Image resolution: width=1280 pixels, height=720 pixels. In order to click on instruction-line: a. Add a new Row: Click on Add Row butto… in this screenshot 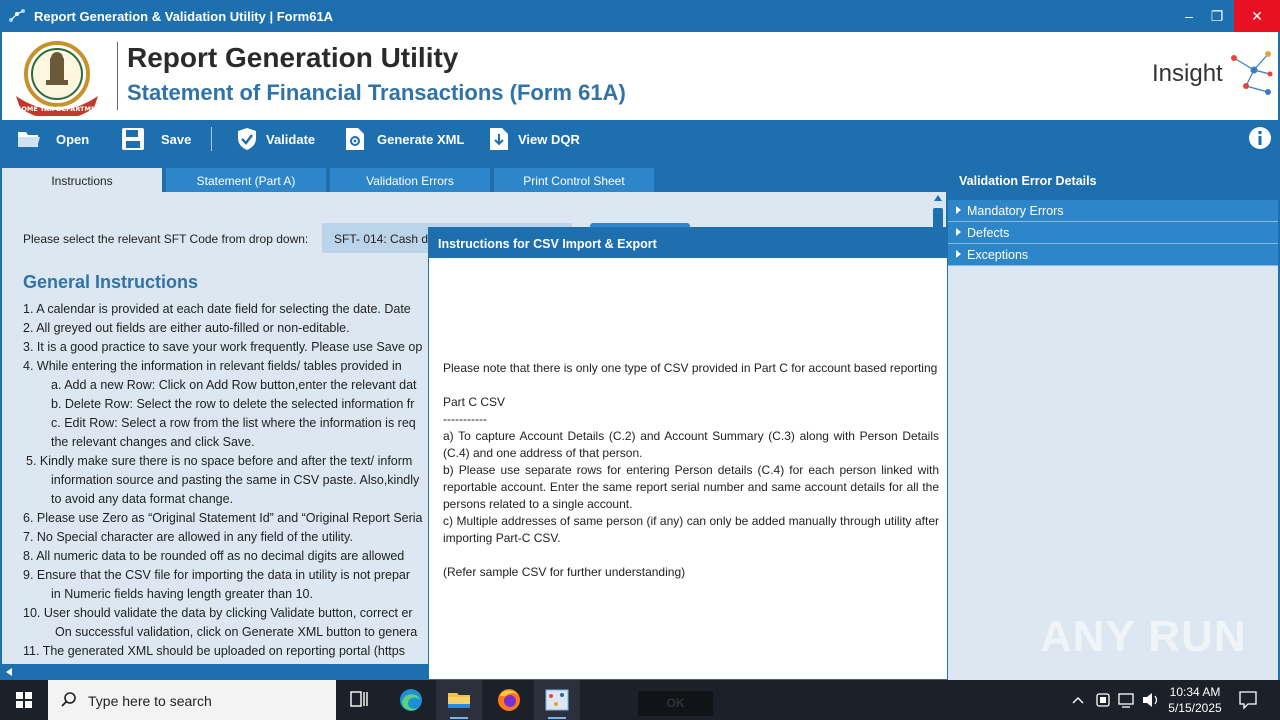, I will do `click(234, 385)`.